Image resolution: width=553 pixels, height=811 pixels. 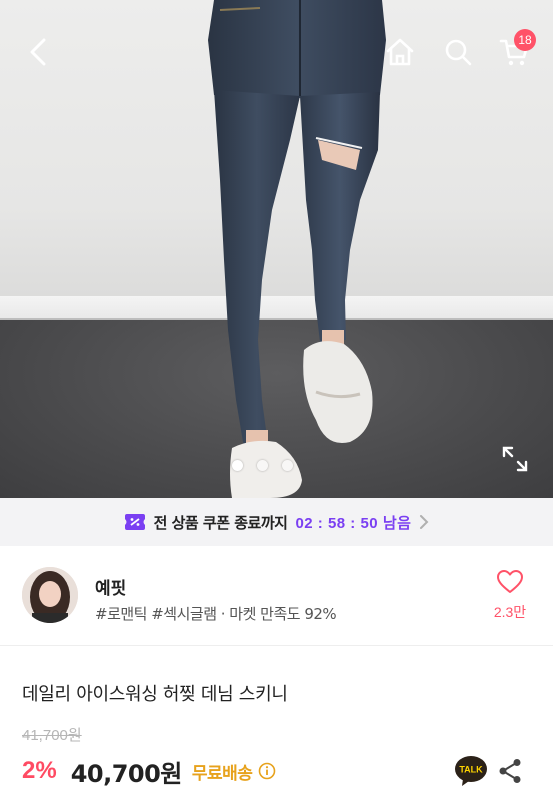 I want to click on share-icon, so click(x=510, y=771).